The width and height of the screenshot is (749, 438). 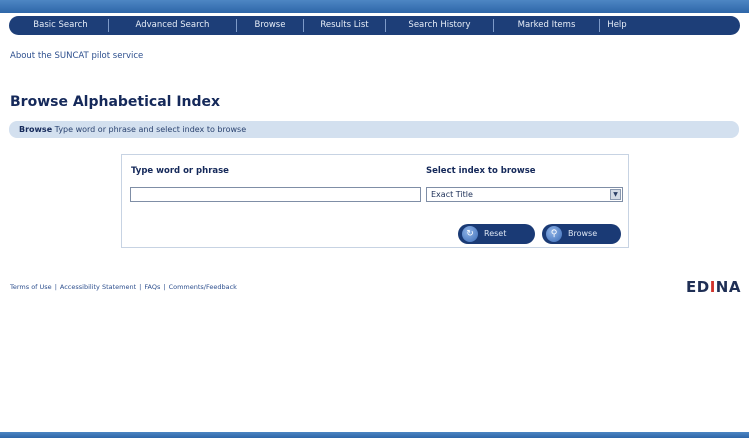 What do you see at coordinates (440, 25) in the screenshot?
I see `nav-item-search-history: Search History` at bounding box center [440, 25].